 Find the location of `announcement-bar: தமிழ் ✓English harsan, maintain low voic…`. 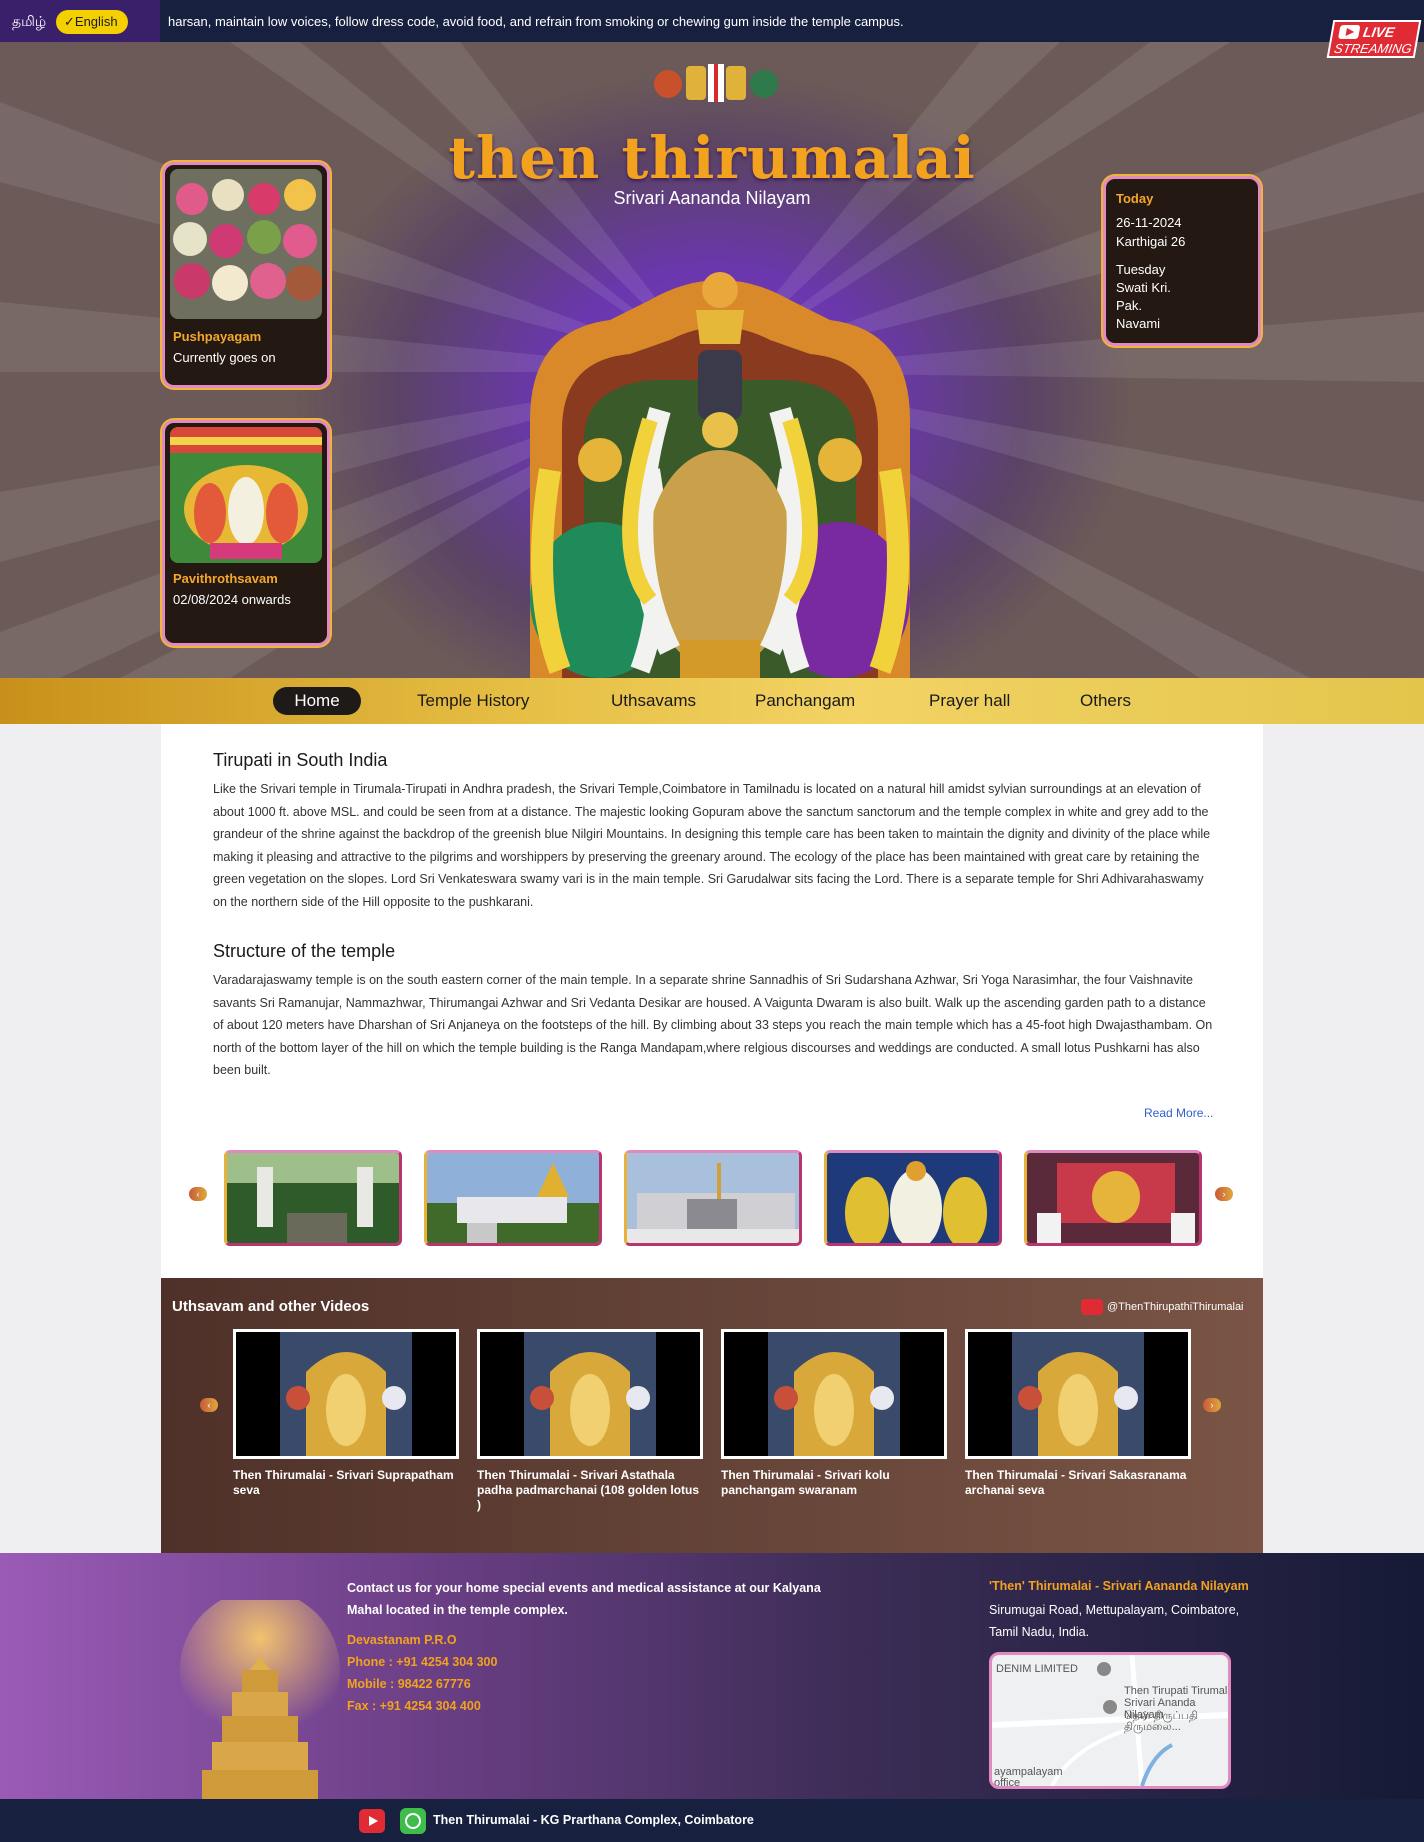

announcement-bar: தமிழ் ✓English harsan, maintain low voic… is located at coordinates (712, 21).